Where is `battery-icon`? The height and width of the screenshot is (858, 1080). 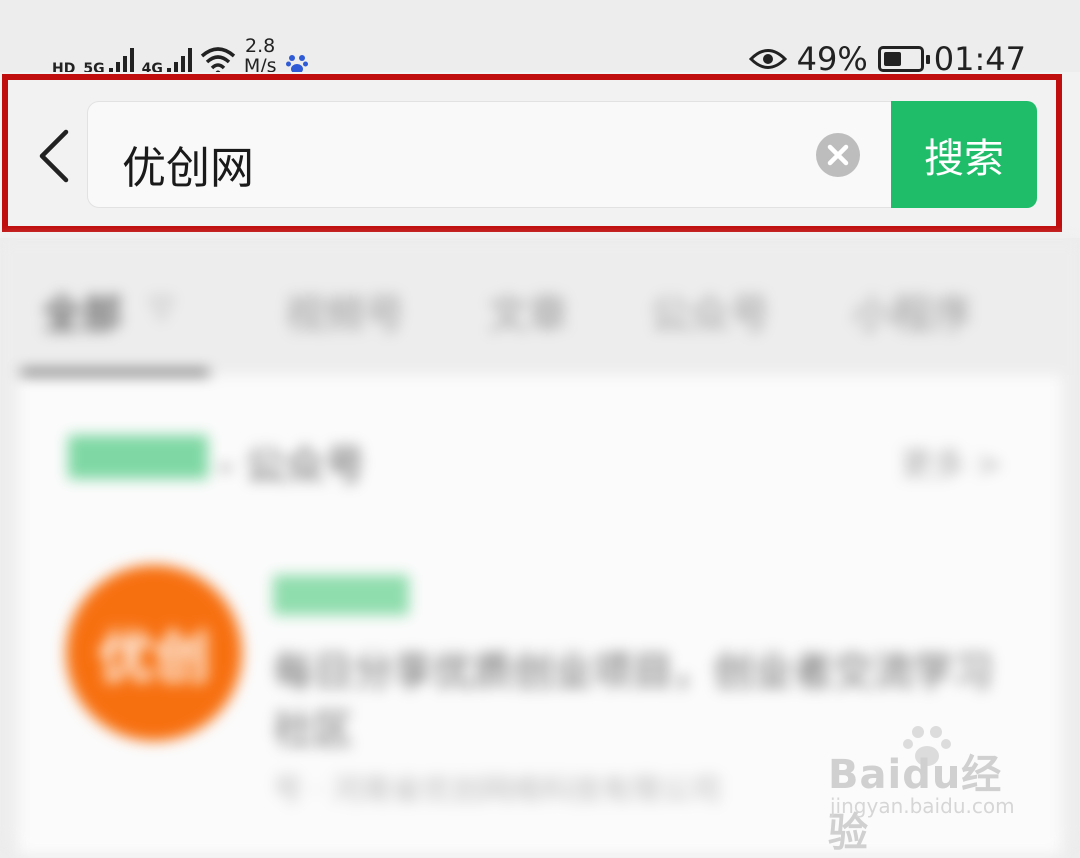
battery-icon is located at coordinates (903, 59).